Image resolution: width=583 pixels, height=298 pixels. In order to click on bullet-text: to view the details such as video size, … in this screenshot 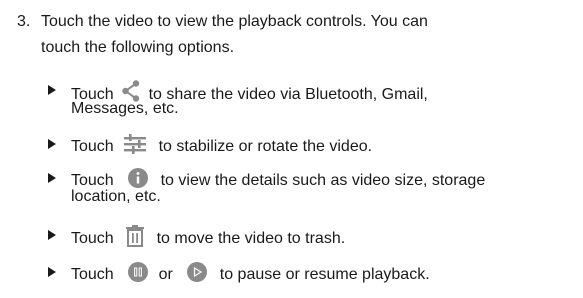, I will do `click(323, 180)`.